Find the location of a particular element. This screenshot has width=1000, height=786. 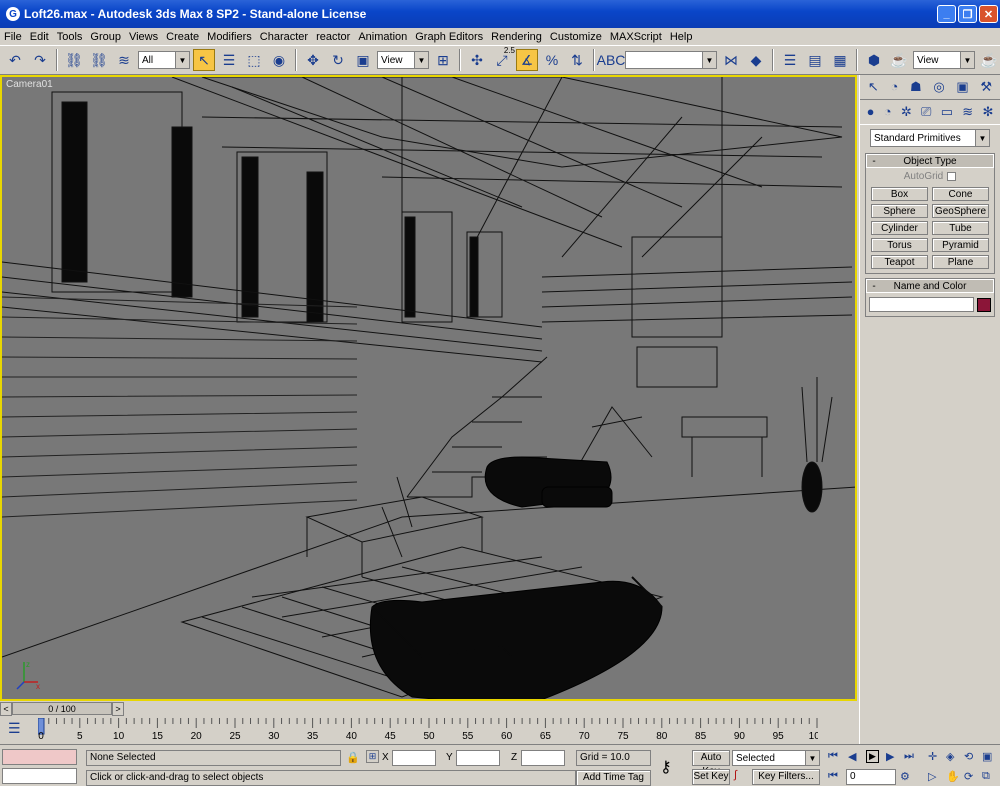

name-and-color-header: - Name and Color is located at coordinates (930, 286).